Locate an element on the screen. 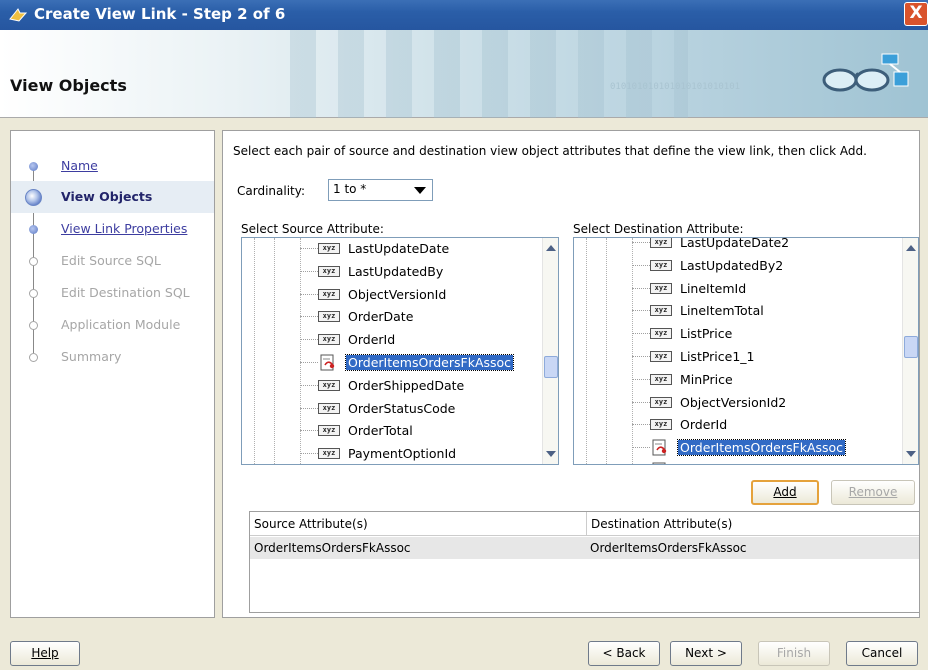  source-scrollbar is located at coordinates (550, 351).